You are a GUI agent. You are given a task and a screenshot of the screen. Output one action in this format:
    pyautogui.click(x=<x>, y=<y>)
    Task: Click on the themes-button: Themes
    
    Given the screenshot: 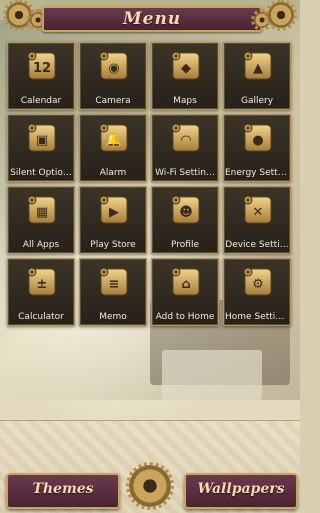 What is the action you would take?
    pyautogui.click(x=63, y=491)
    